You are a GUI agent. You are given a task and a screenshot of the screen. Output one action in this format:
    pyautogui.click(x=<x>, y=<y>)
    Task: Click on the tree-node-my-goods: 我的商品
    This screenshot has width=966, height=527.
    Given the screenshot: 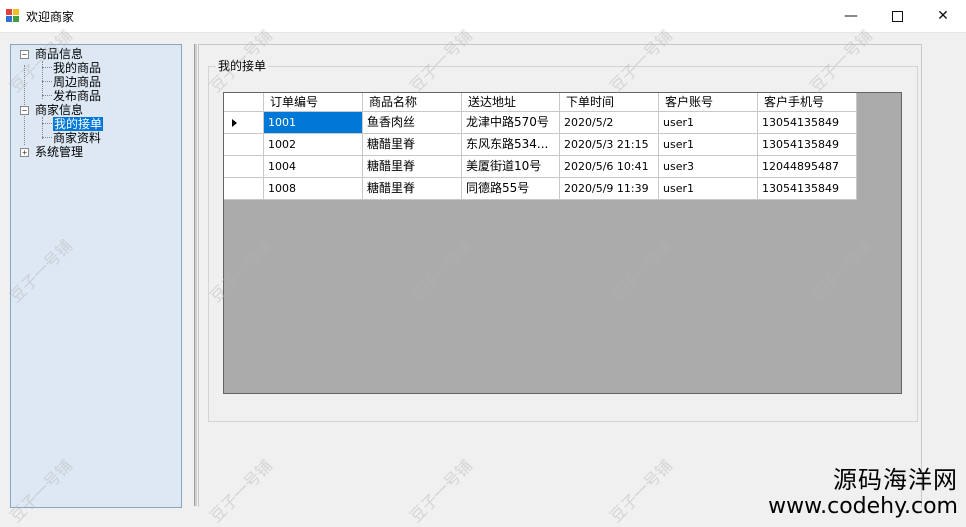 What is the action you would take?
    pyautogui.click(x=77, y=68)
    